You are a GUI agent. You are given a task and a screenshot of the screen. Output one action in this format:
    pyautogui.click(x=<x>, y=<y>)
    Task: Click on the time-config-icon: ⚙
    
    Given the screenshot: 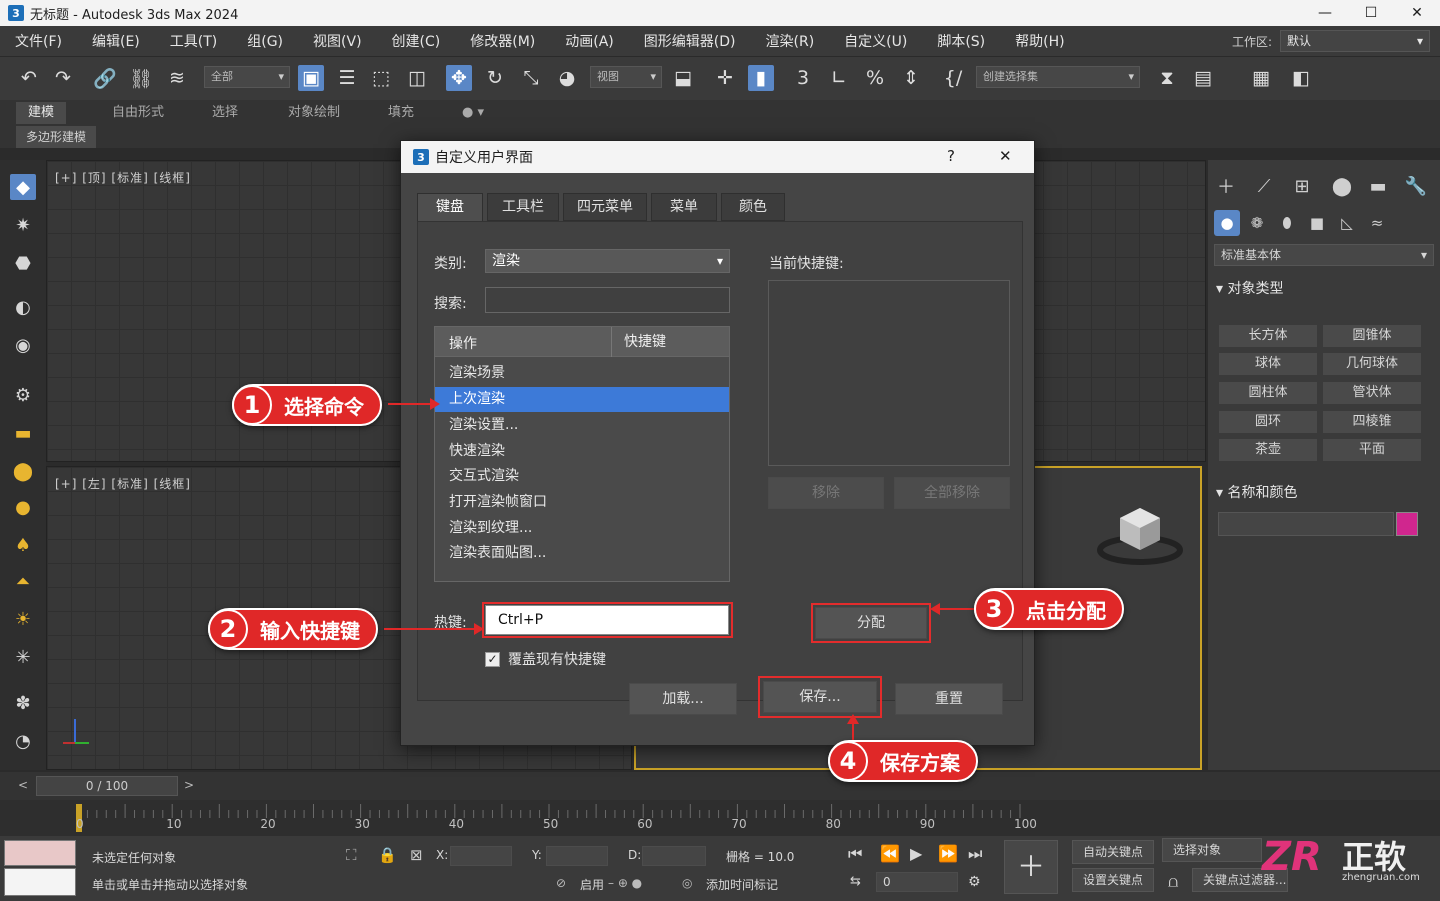 What is the action you would take?
    pyautogui.click(x=974, y=882)
    